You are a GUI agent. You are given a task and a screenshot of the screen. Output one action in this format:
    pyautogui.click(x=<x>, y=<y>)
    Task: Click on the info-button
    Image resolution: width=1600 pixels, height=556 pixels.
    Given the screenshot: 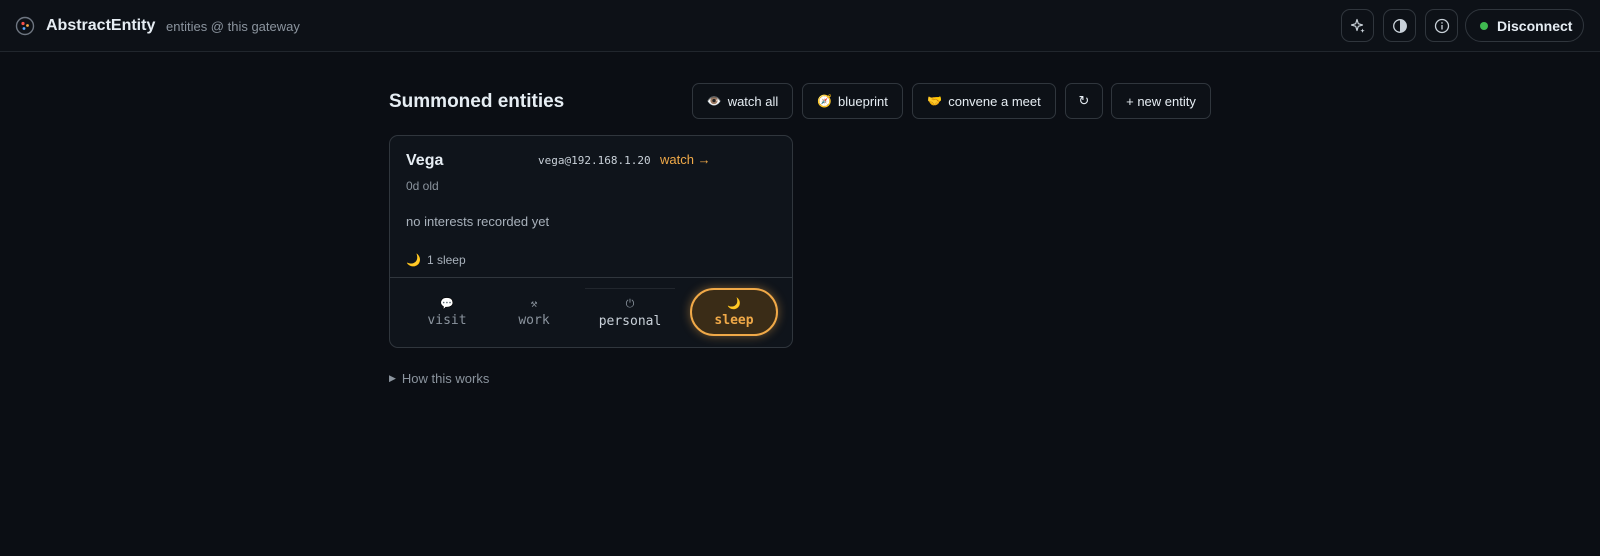 What is the action you would take?
    pyautogui.click(x=1441, y=25)
    